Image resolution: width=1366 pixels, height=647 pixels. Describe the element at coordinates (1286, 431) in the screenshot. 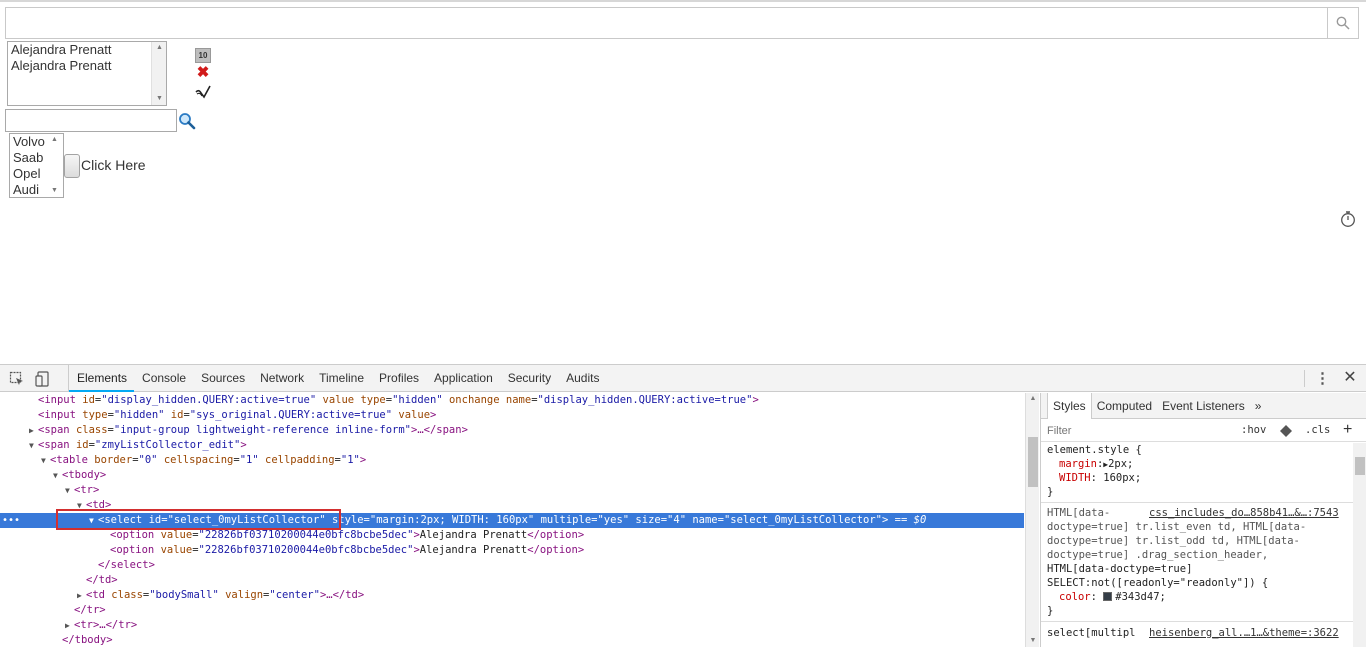

I see `rendering-paint-icon` at that location.